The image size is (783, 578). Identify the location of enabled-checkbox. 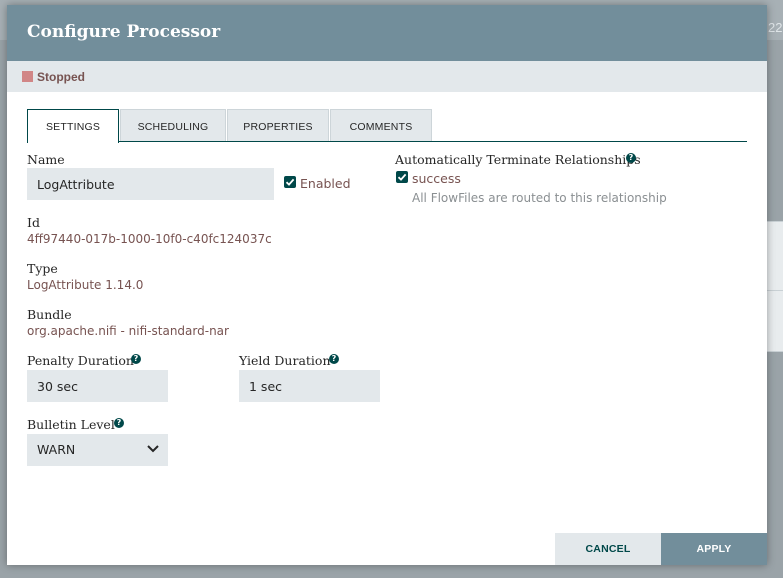
(290, 182).